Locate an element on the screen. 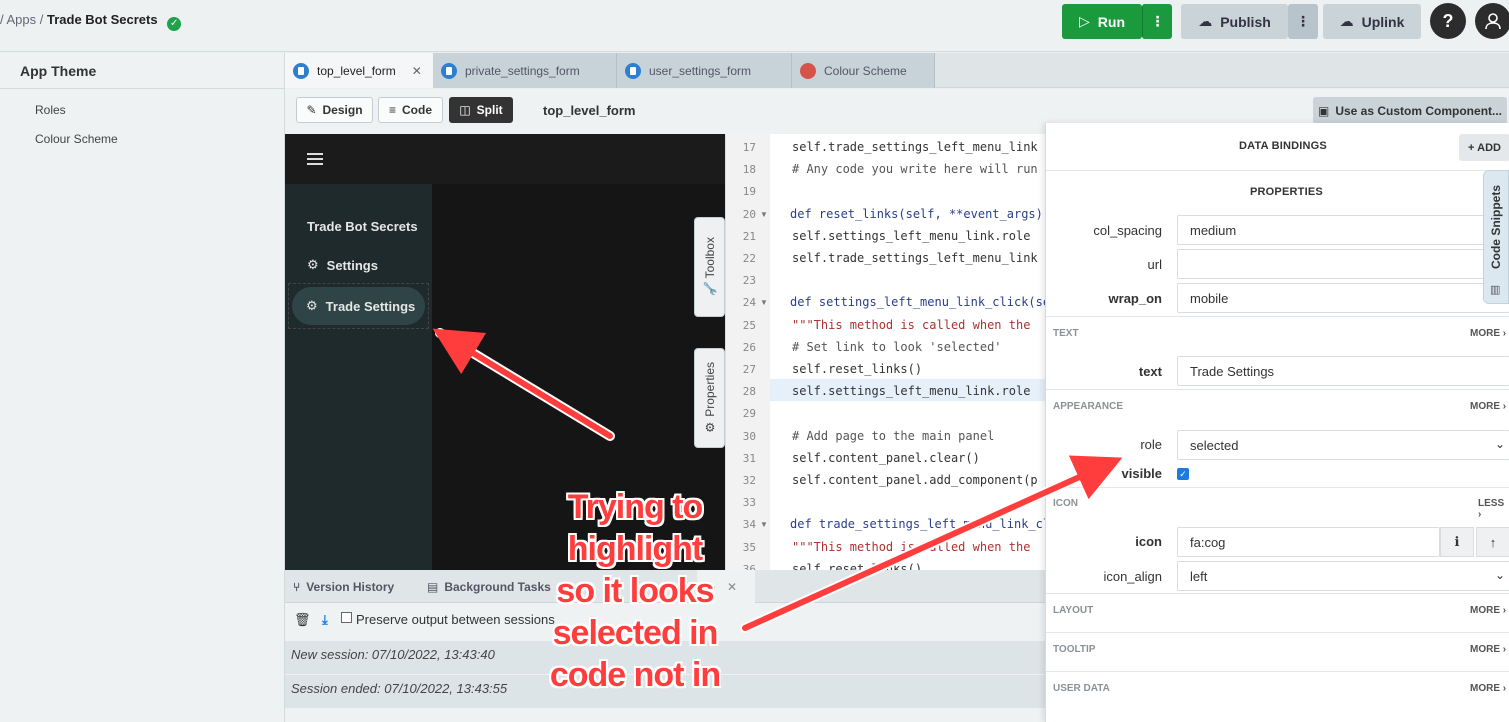 The image size is (1509, 722). icon-info-button: ℹ is located at coordinates (1457, 542).